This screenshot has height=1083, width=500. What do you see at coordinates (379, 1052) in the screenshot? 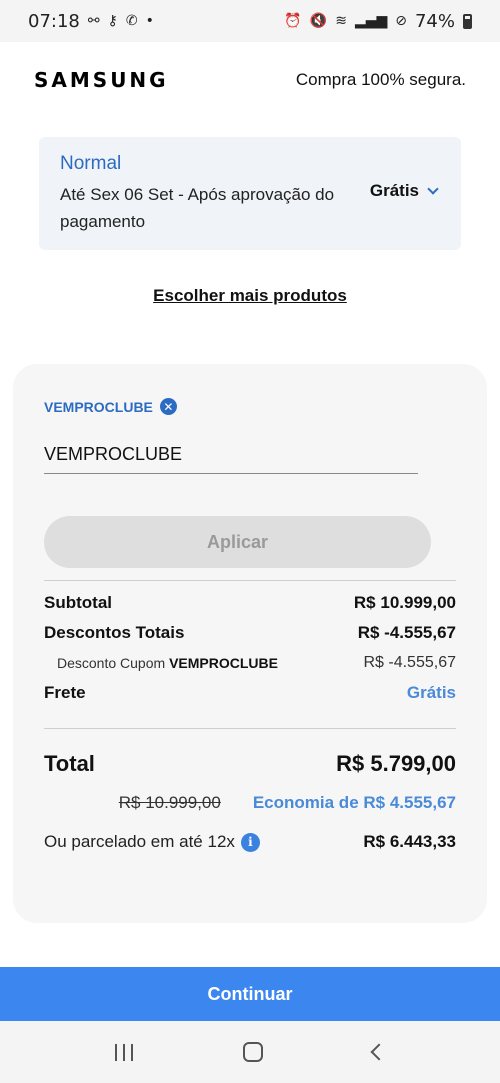
I see `back-icon` at bounding box center [379, 1052].